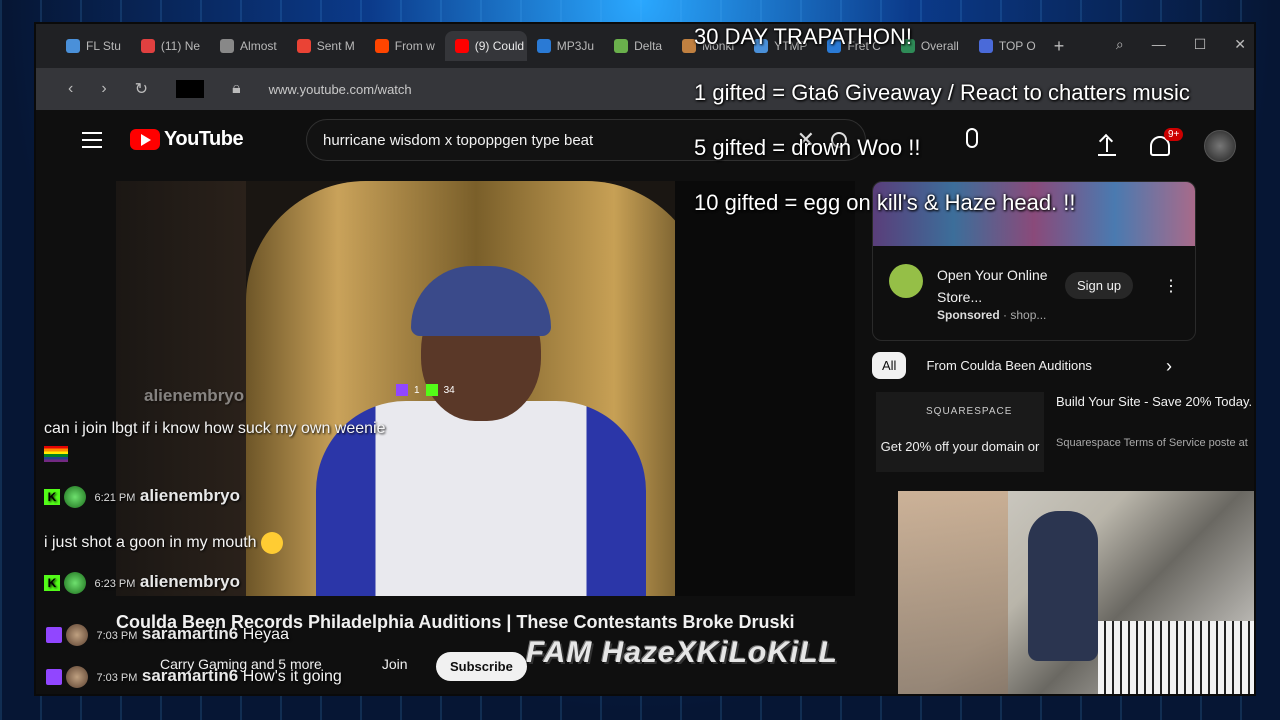 The image size is (1280, 720). Describe the element at coordinates (402, 390) in the screenshot. I see `twitch-viewers-icon` at that location.